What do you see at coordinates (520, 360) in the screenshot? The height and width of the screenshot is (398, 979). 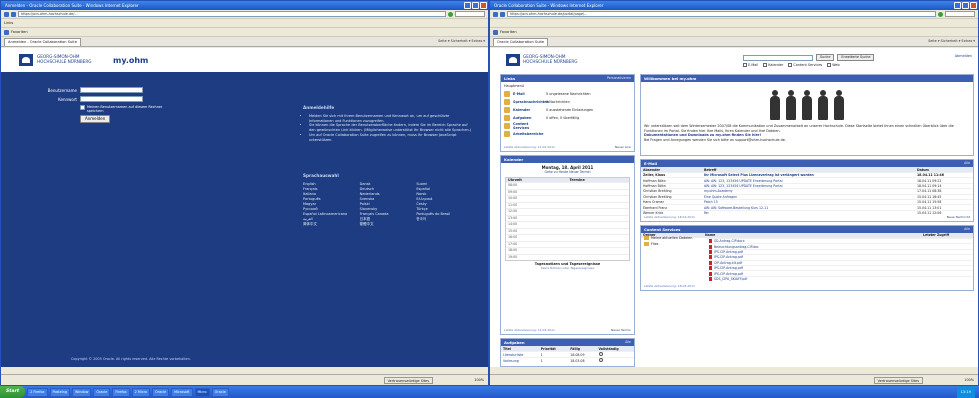 I see `table-cell: Vorlesung` at bounding box center [520, 360].